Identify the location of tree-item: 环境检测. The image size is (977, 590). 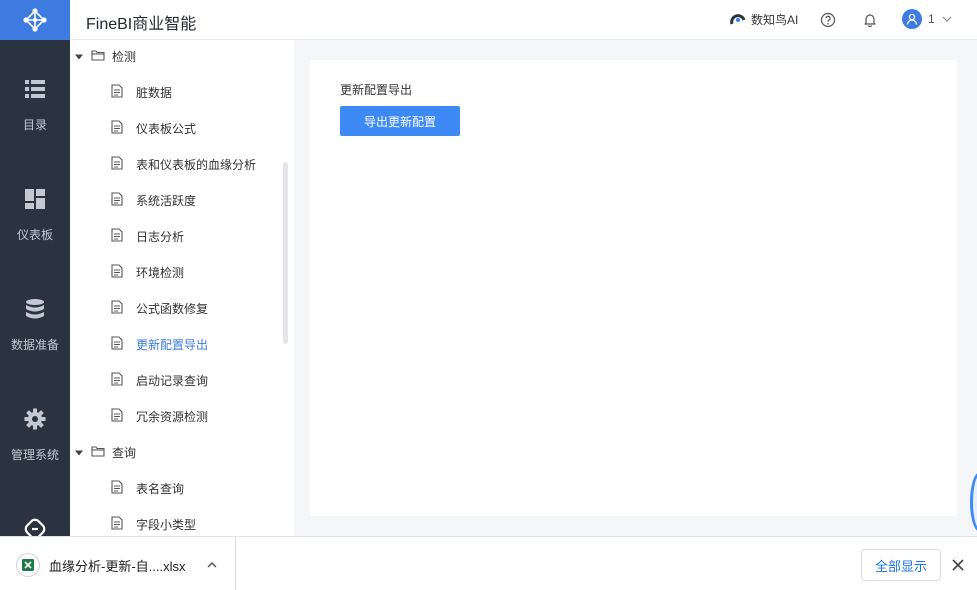
(175, 272).